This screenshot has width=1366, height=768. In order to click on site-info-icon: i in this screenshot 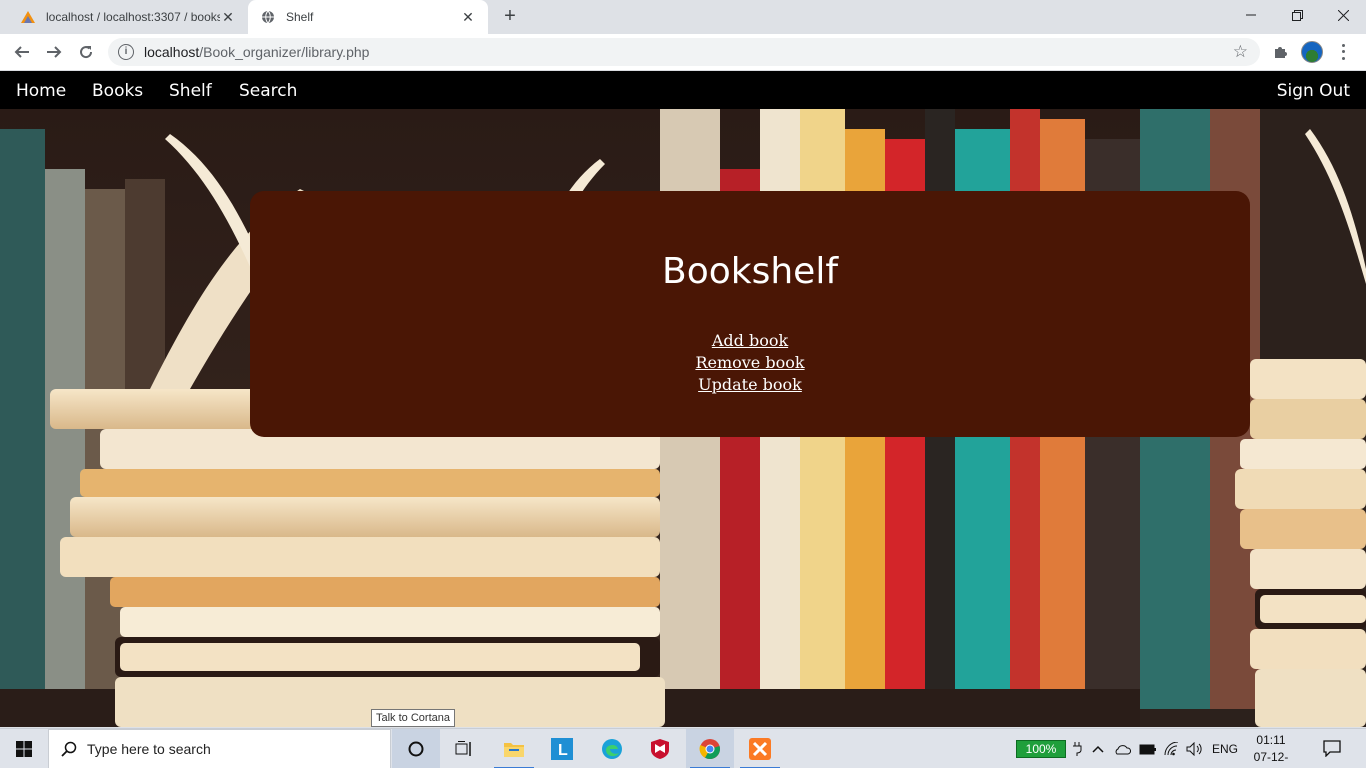, I will do `click(126, 52)`.